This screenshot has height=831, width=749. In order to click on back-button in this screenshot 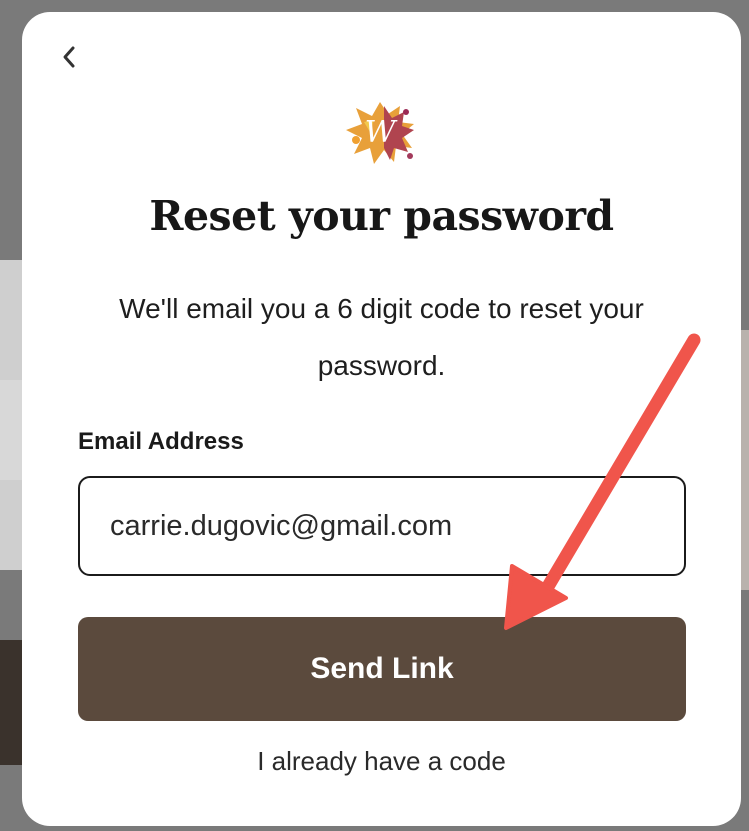, I will do `click(69, 57)`.